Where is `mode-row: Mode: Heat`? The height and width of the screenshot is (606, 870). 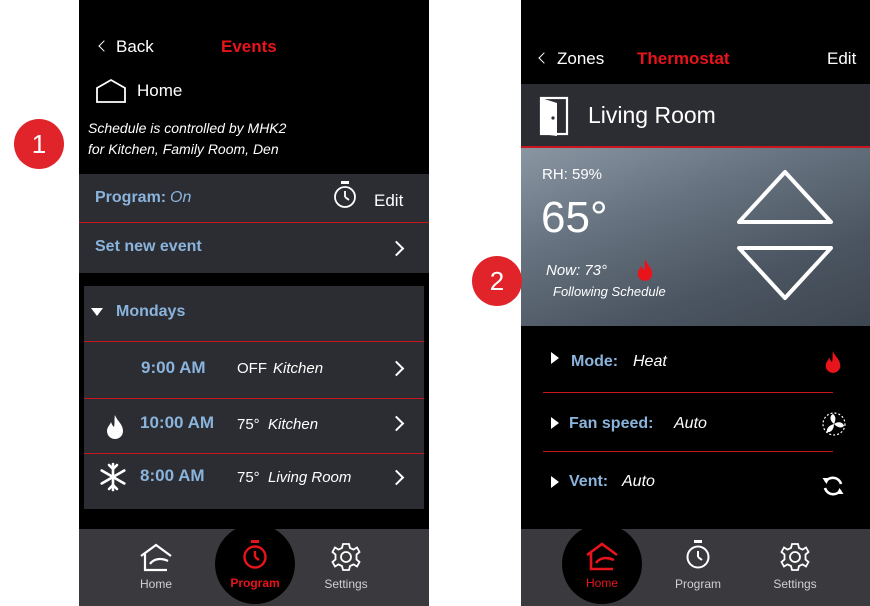
mode-row: Mode: Heat is located at coordinates (695, 364).